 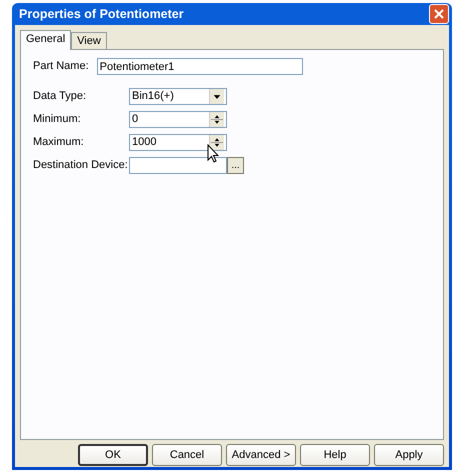 I want to click on field-label: Destination Device:, so click(x=81, y=166).